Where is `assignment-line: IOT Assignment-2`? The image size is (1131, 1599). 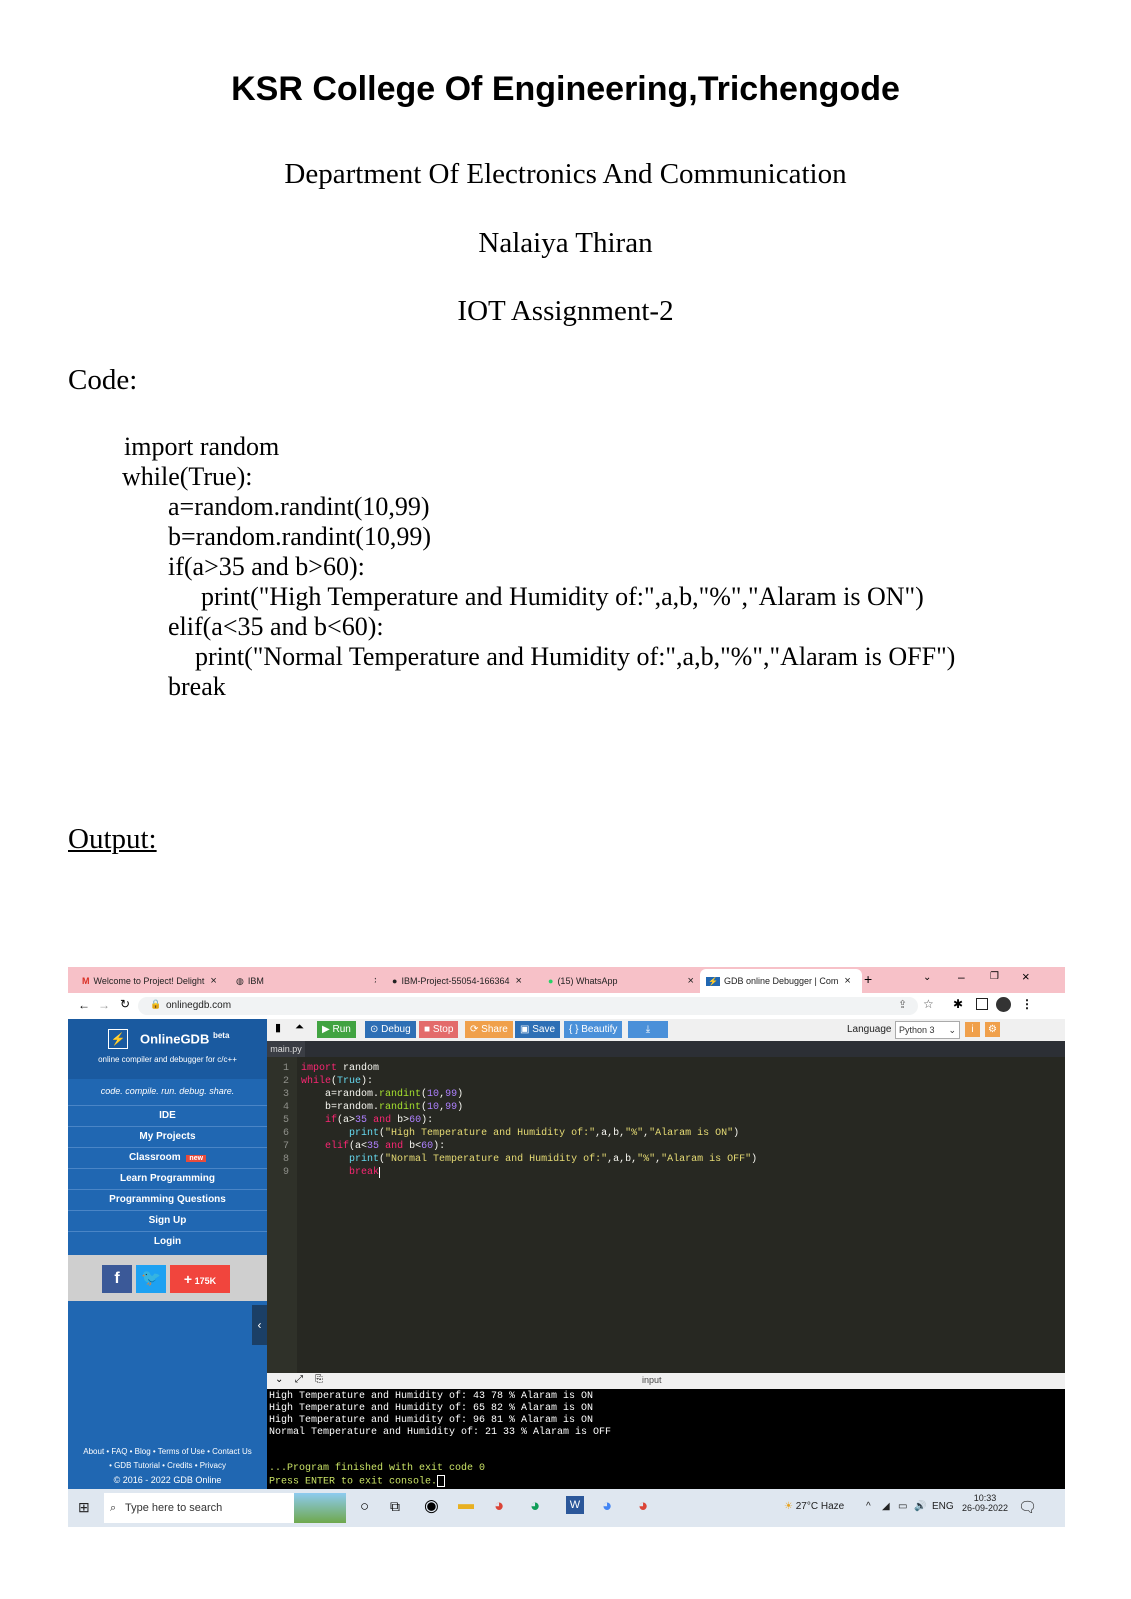
assignment-line: IOT Assignment-2 is located at coordinates (565, 311).